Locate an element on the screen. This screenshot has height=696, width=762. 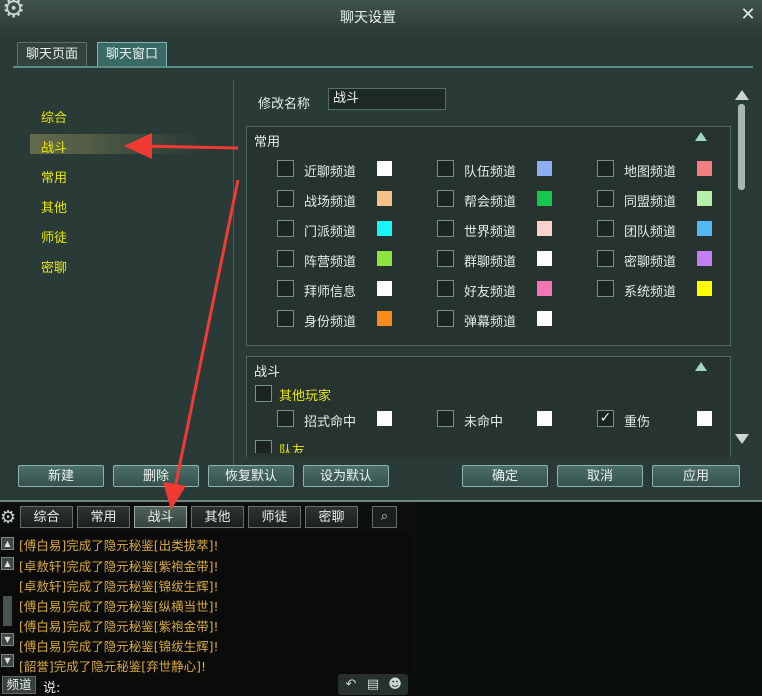
rename-input: 战斗 is located at coordinates (387, 99).